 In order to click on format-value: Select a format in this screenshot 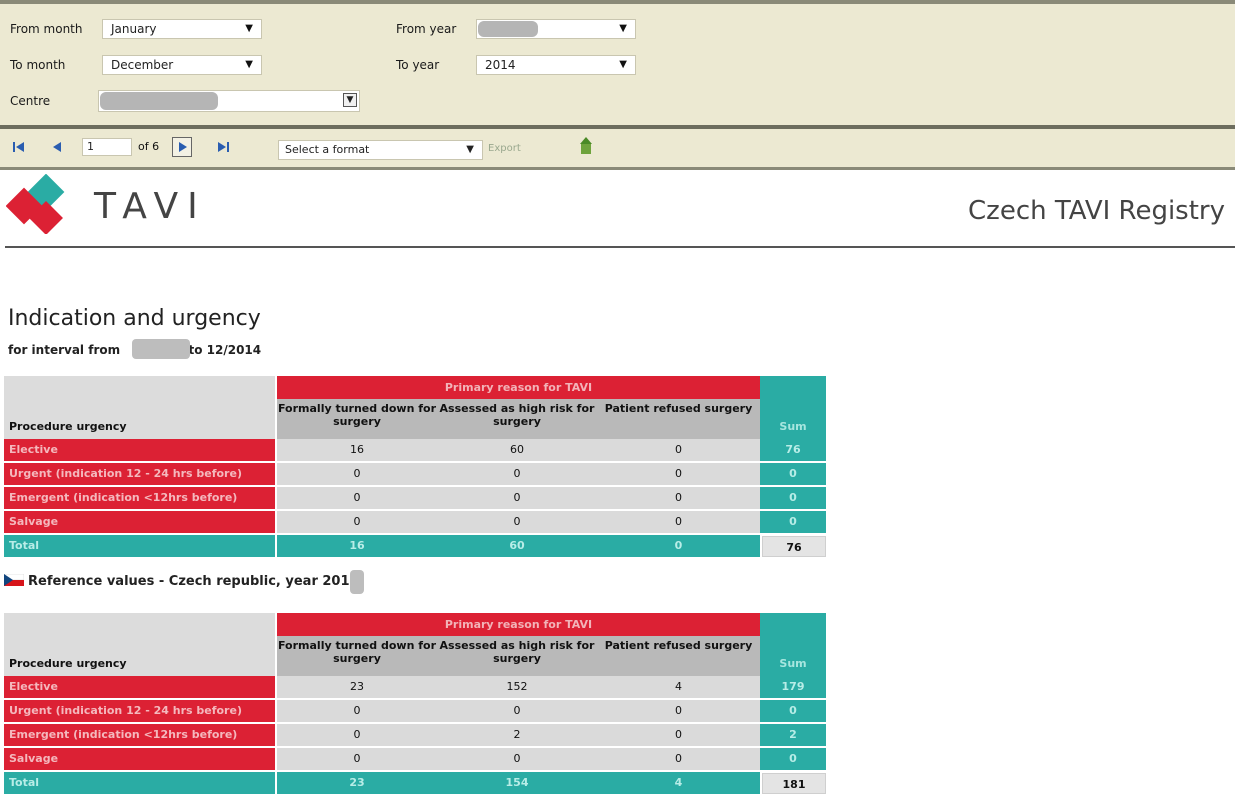, I will do `click(327, 149)`.